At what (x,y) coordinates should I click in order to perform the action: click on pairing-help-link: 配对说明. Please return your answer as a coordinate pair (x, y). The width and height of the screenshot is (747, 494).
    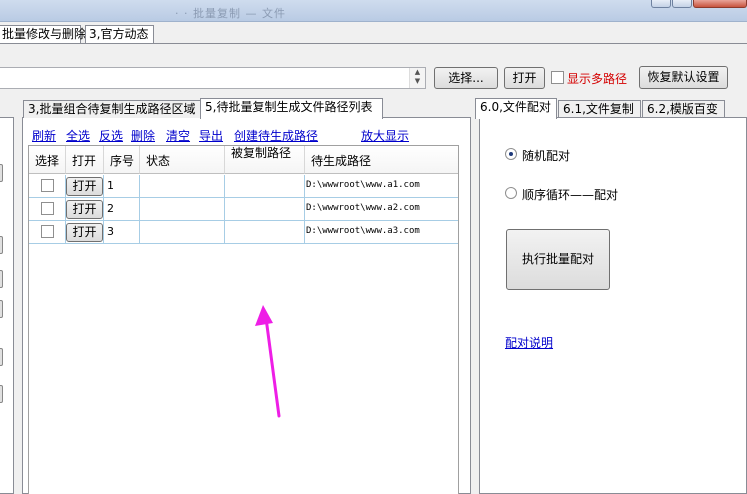
    Looking at the image, I should click on (529, 342).